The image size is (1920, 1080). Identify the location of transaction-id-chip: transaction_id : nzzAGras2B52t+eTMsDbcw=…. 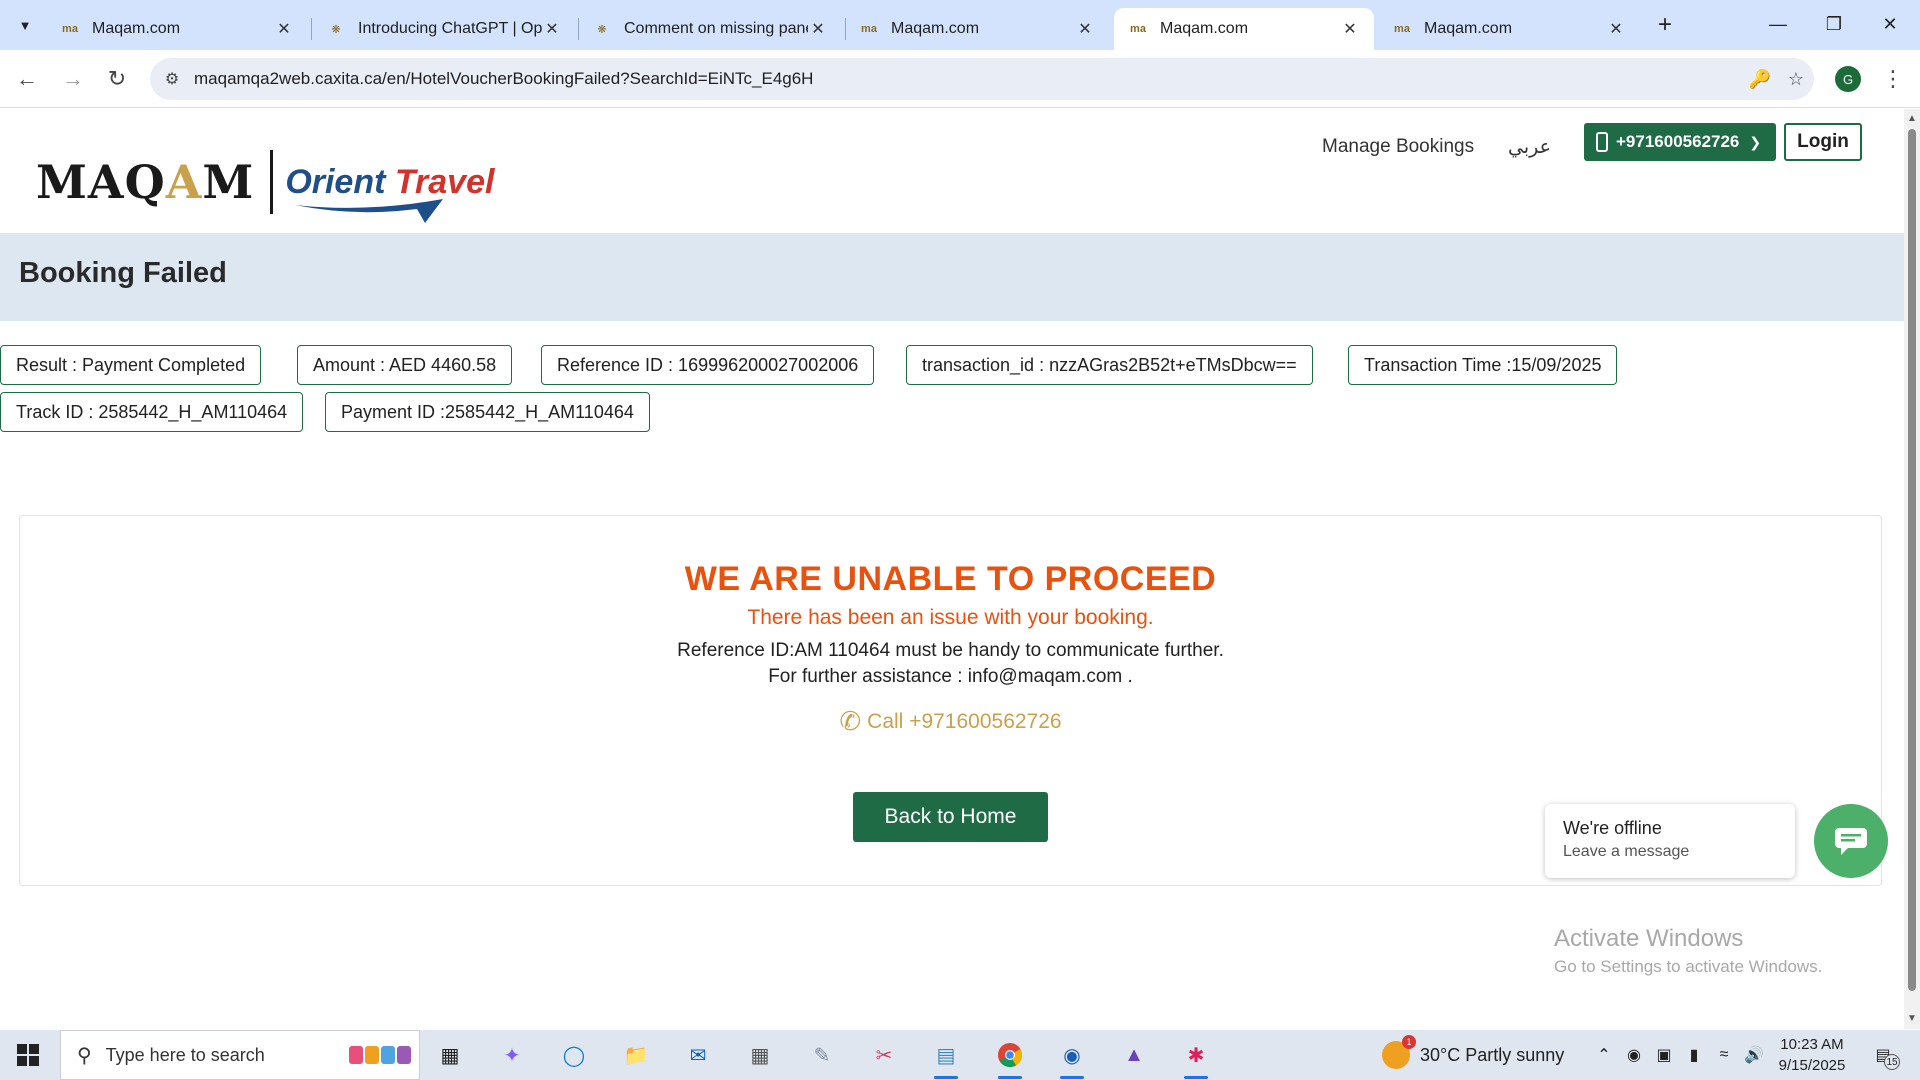
(1109, 365).